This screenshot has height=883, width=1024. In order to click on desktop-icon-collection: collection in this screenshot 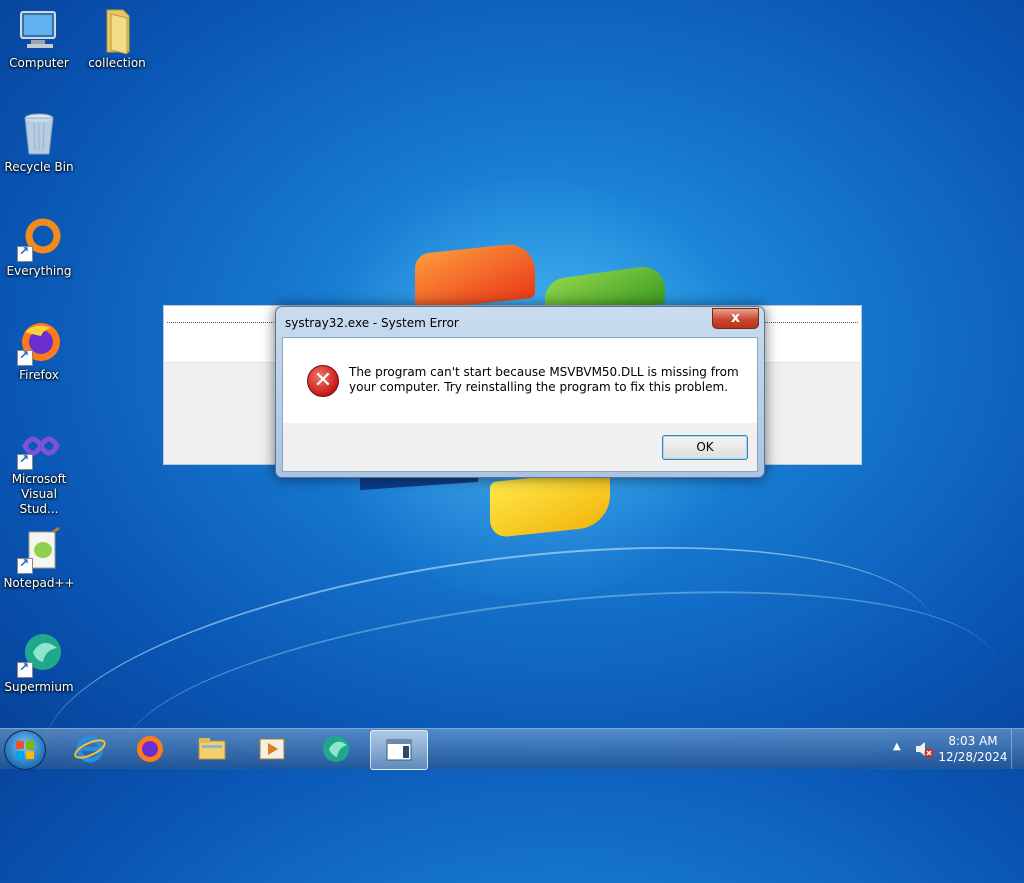, I will do `click(117, 38)`.